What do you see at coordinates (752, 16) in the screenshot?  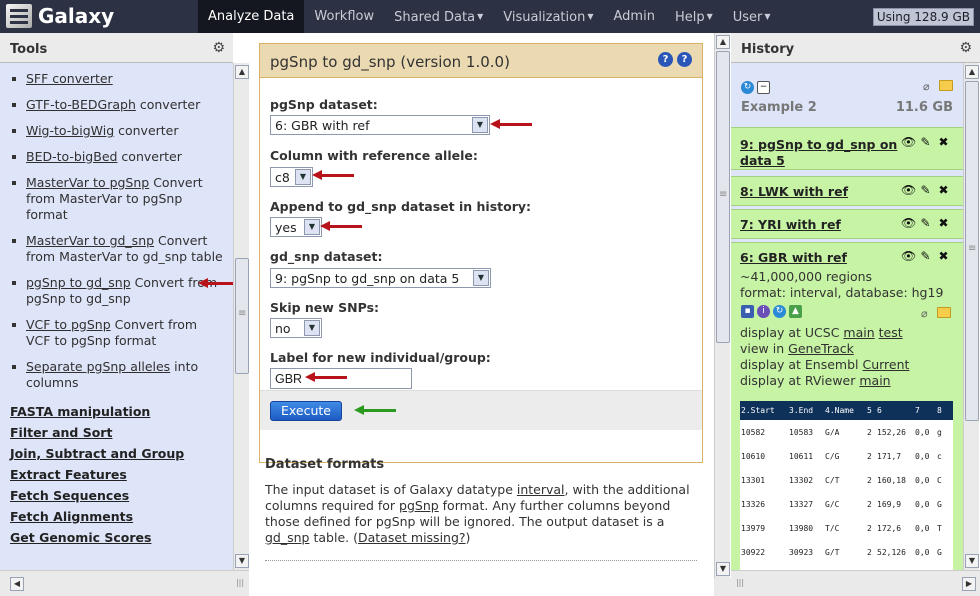 I see `nav-item-user: User ▼` at bounding box center [752, 16].